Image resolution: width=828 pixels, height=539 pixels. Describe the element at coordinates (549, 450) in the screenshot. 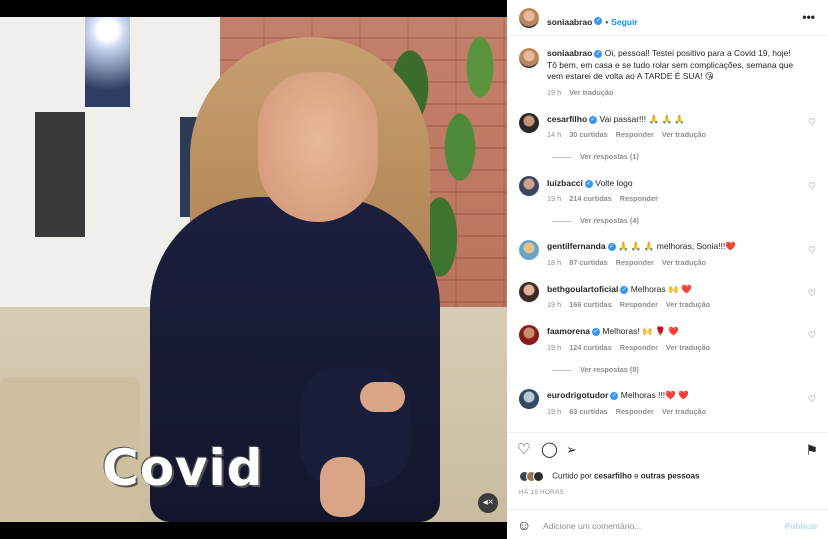

I see `comment-icon: ◯` at that location.